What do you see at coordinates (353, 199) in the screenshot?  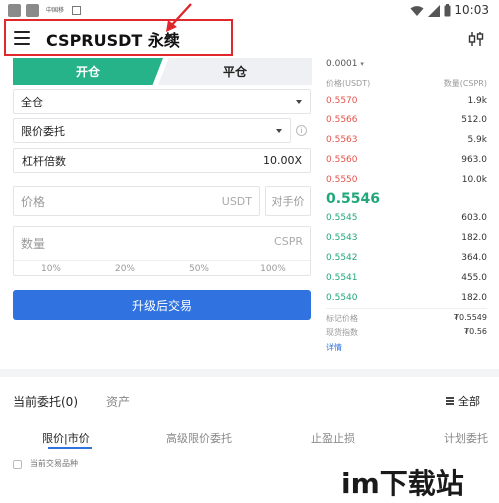 I see `last-price: 0.5546` at bounding box center [353, 199].